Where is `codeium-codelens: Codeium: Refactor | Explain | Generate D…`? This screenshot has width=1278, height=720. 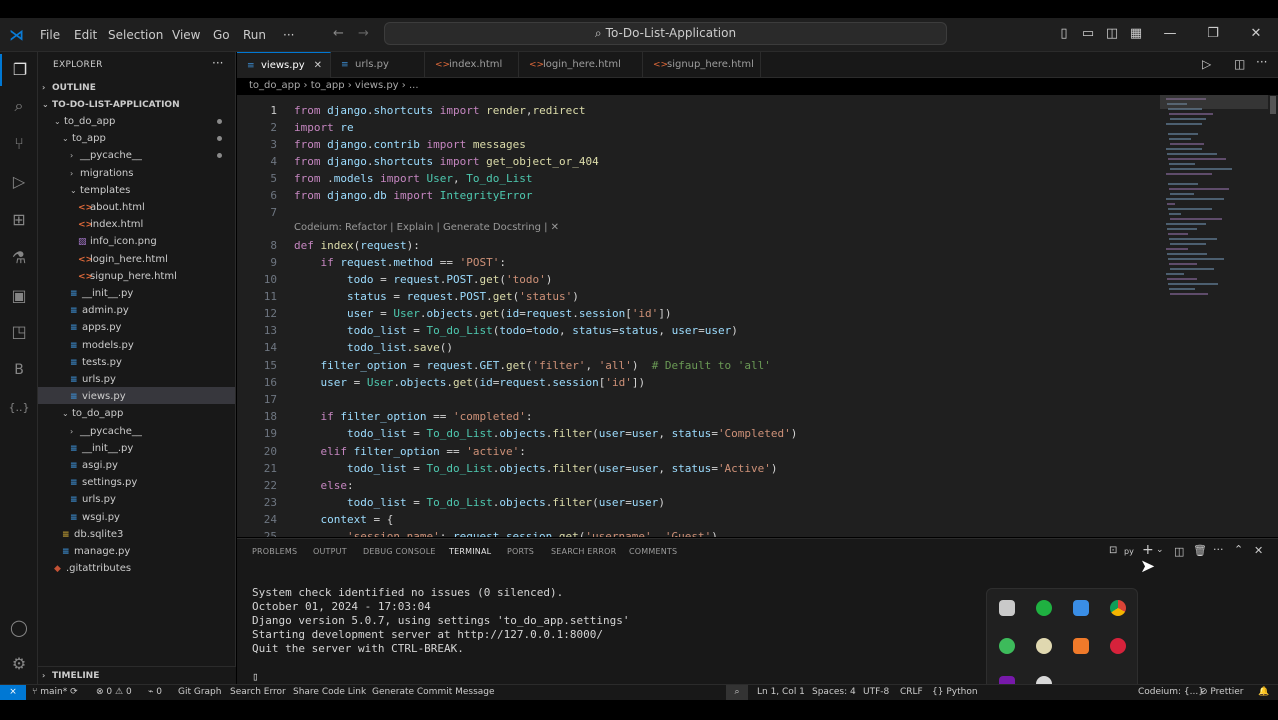
codeium-codelens: Codeium: Refactor | Explain | Generate D… is located at coordinates (426, 227).